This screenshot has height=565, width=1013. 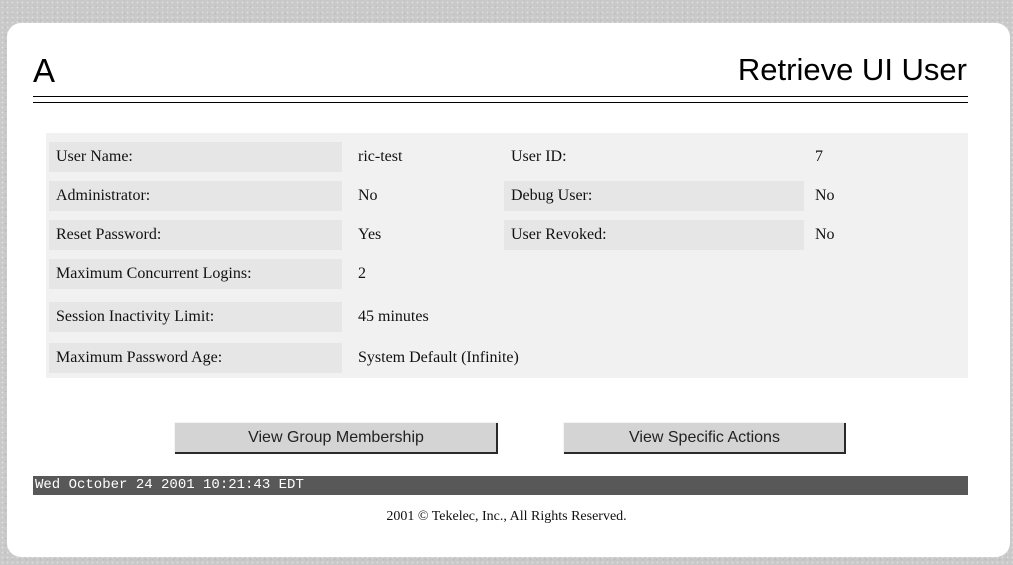 What do you see at coordinates (438, 357) in the screenshot?
I see `password-age-value: System Default (Infinite)` at bounding box center [438, 357].